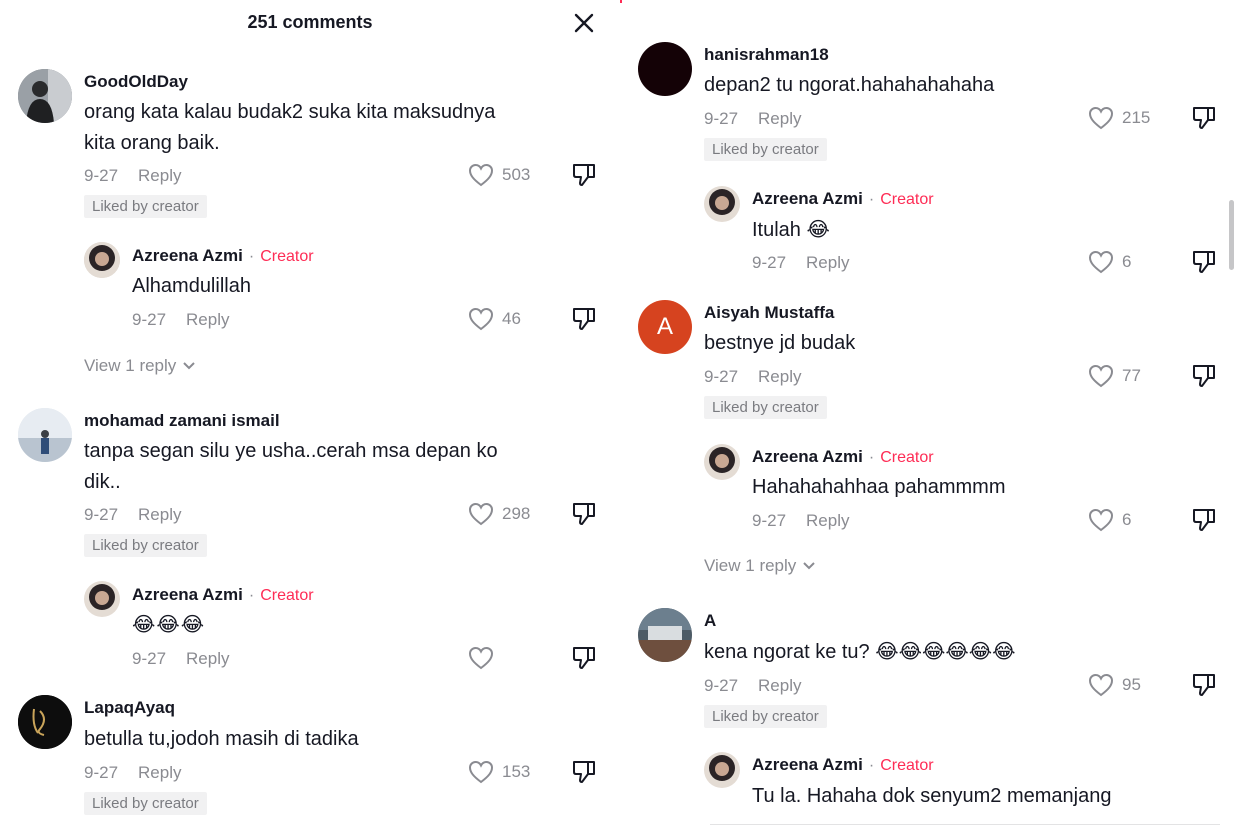 This screenshot has height=827, width=1240. I want to click on reply-text: Itulah 😂, so click(791, 230).